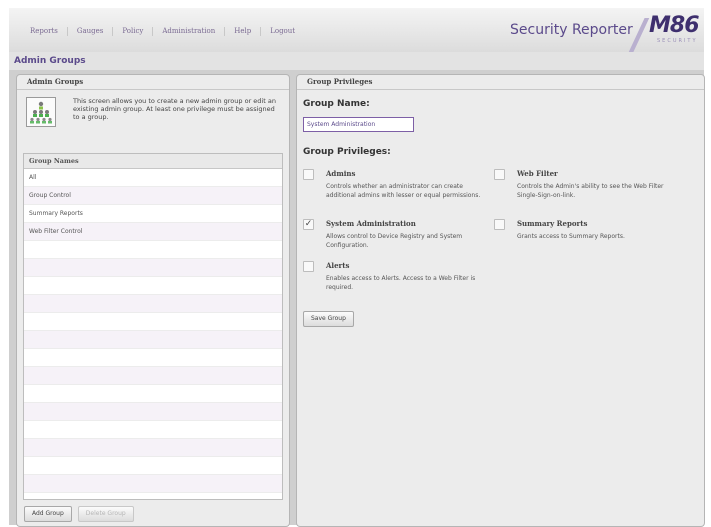 This screenshot has height=527, width=711. What do you see at coordinates (91, 31) in the screenshot?
I see `nav-gauges: Gauges` at bounding box center [91, 31].